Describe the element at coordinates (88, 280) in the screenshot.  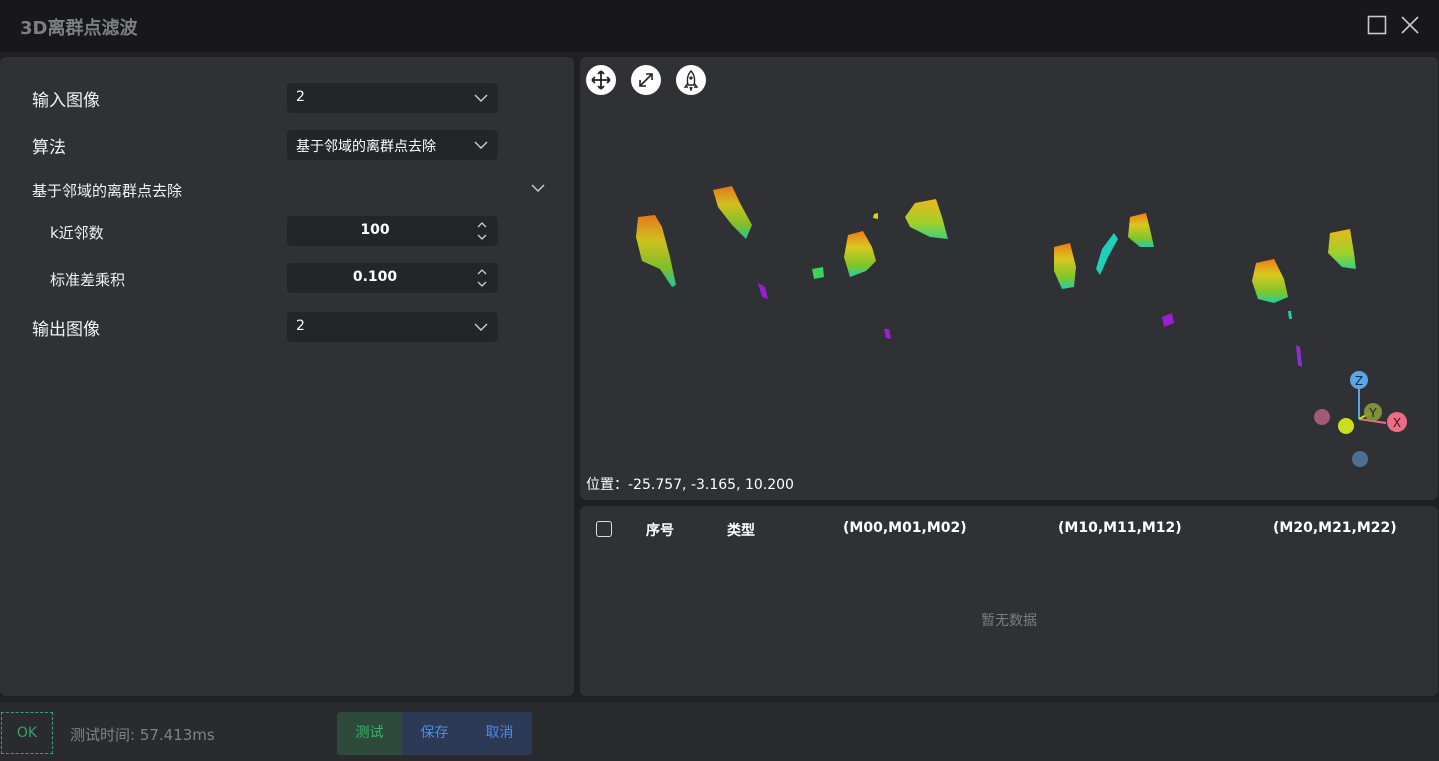
I see `std-multiplier-label: 标准差乘积` at that location.